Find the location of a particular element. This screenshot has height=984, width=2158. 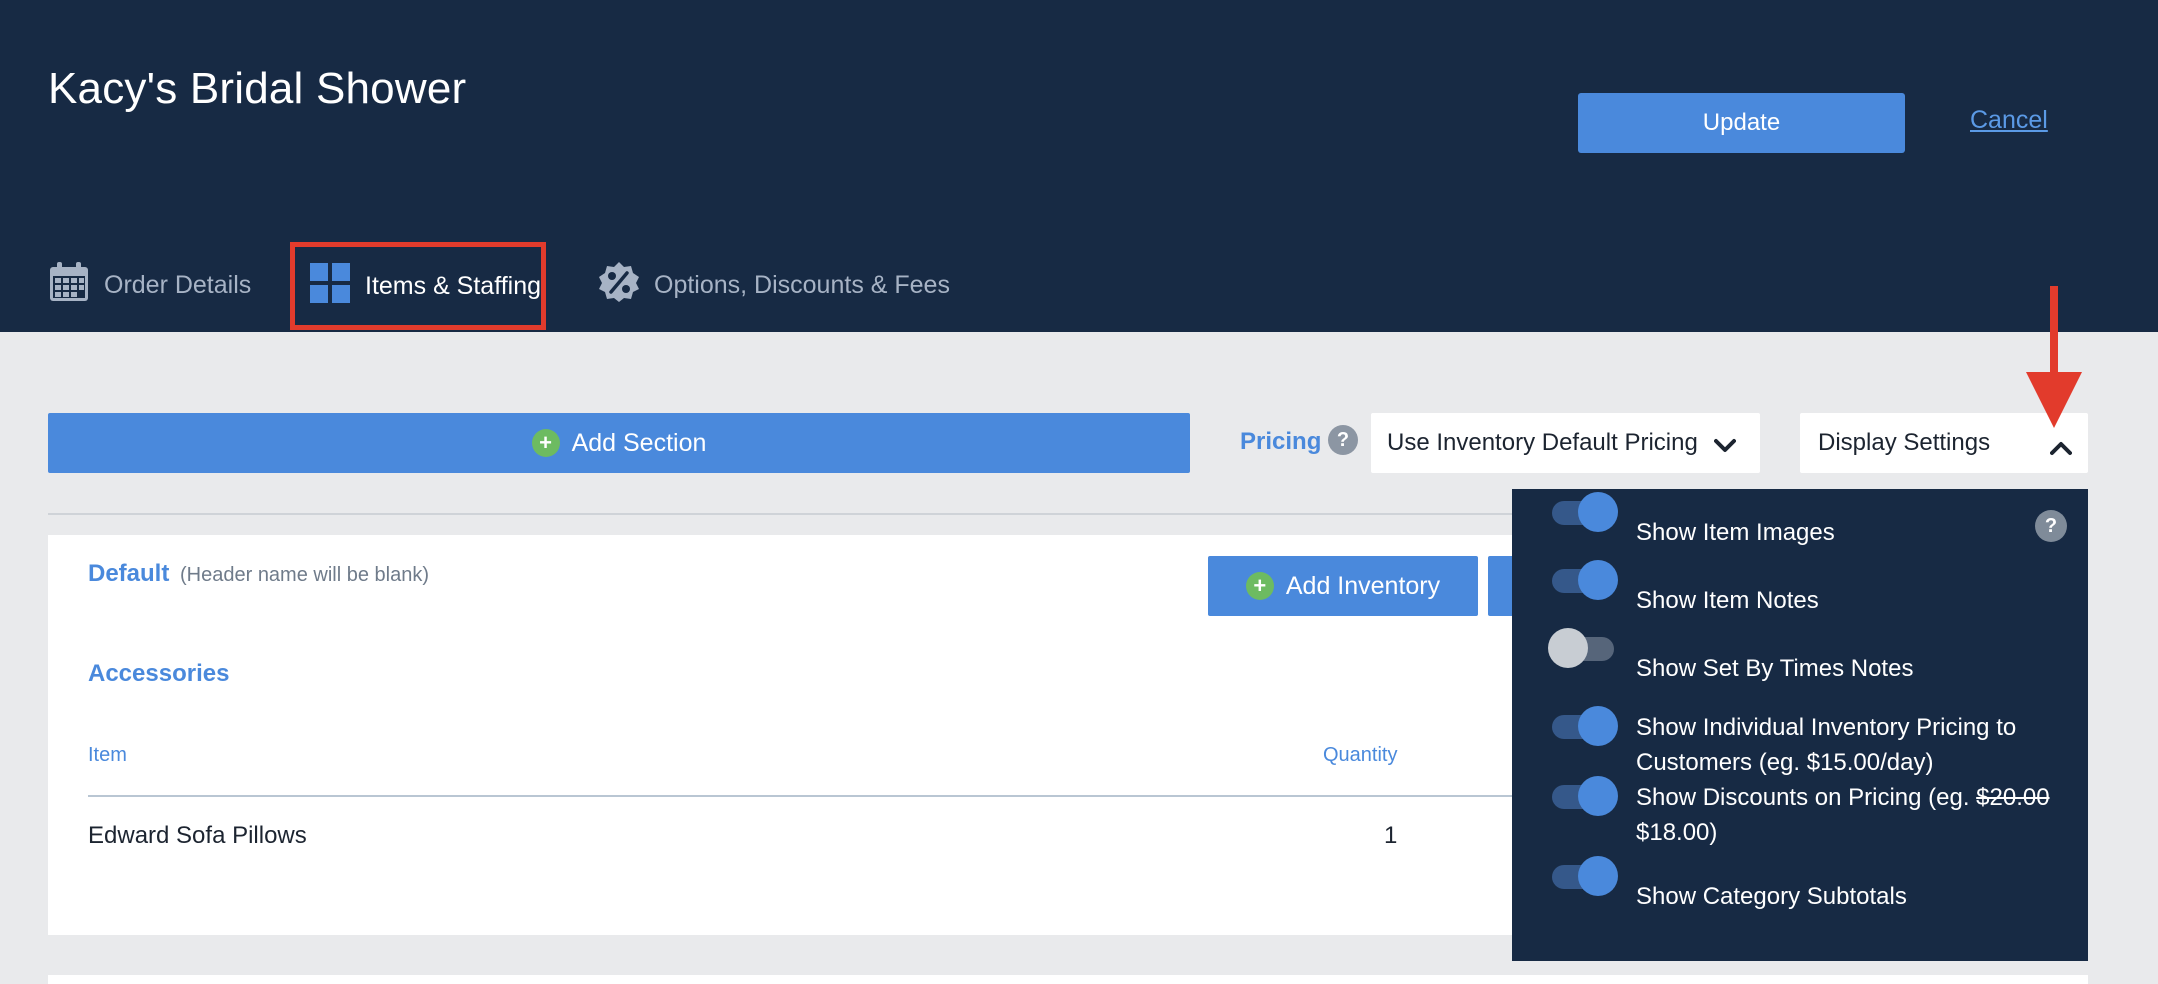

add-section-button: + Add Section is located at coordinates (619, 443).